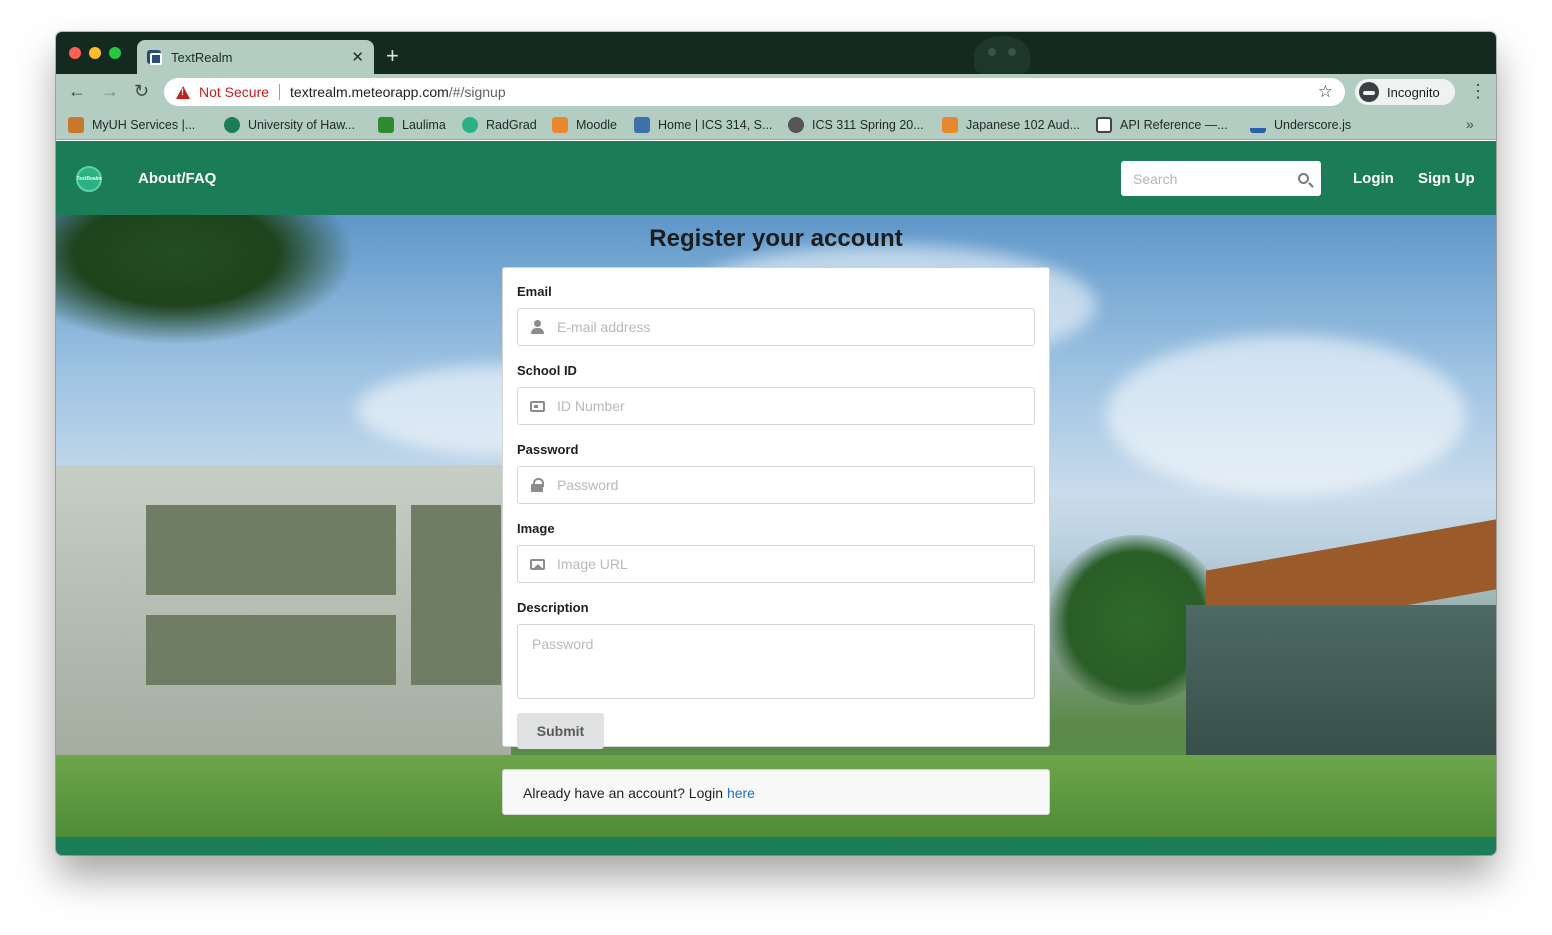  What do you see at coordinates (553, 607) in the screenshot?
I see `description-label: Description` at bounding box center [553, 607].